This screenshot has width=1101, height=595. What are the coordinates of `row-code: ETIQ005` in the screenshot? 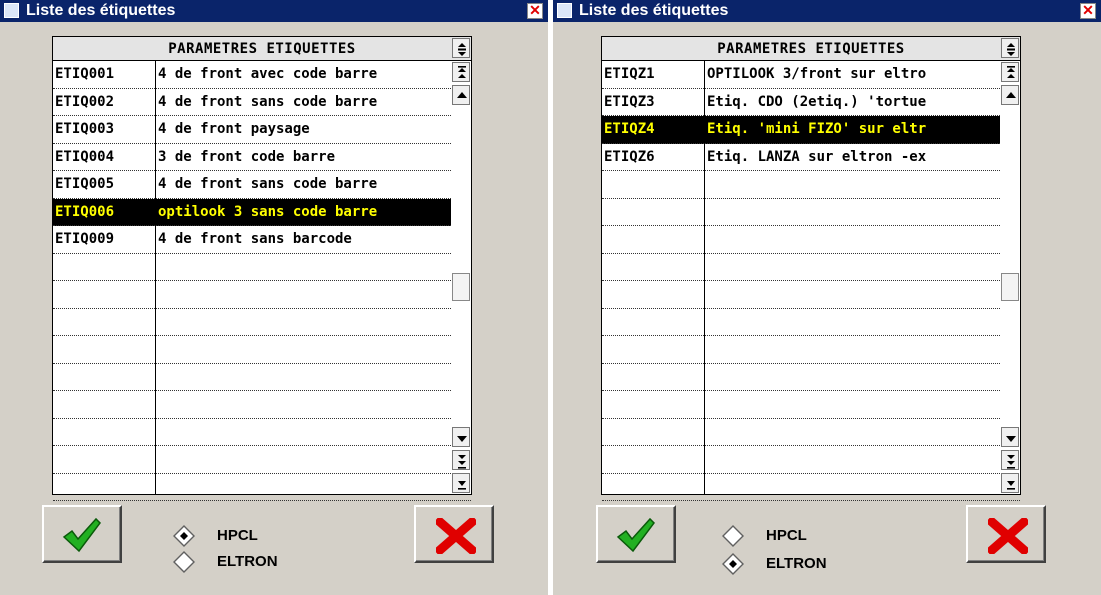 It's located at (85, 184).